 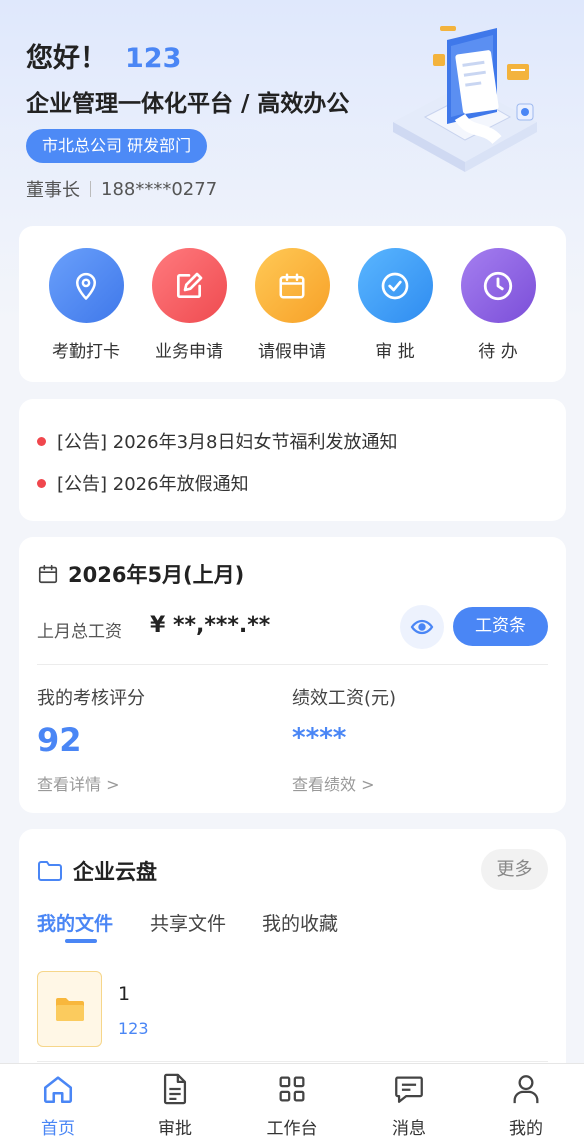 I want to click on quick-action-label: 请假申请, so click(x=292, y=352).